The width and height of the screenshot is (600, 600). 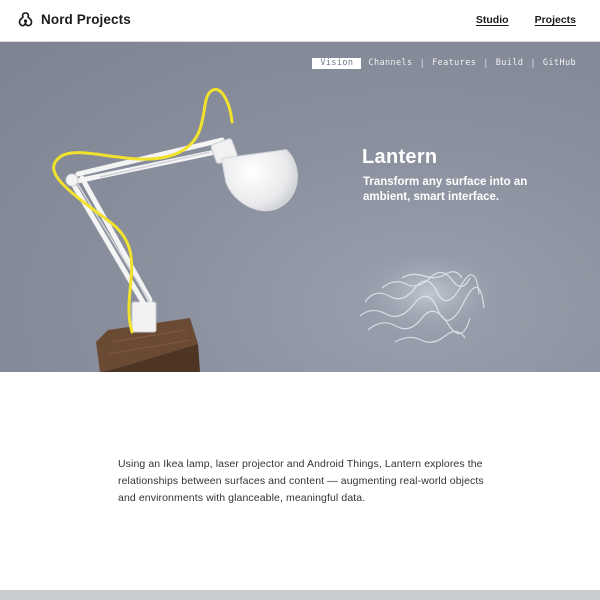 I want to click on main-nav: Studio Projects, so click(x=526, y=20).